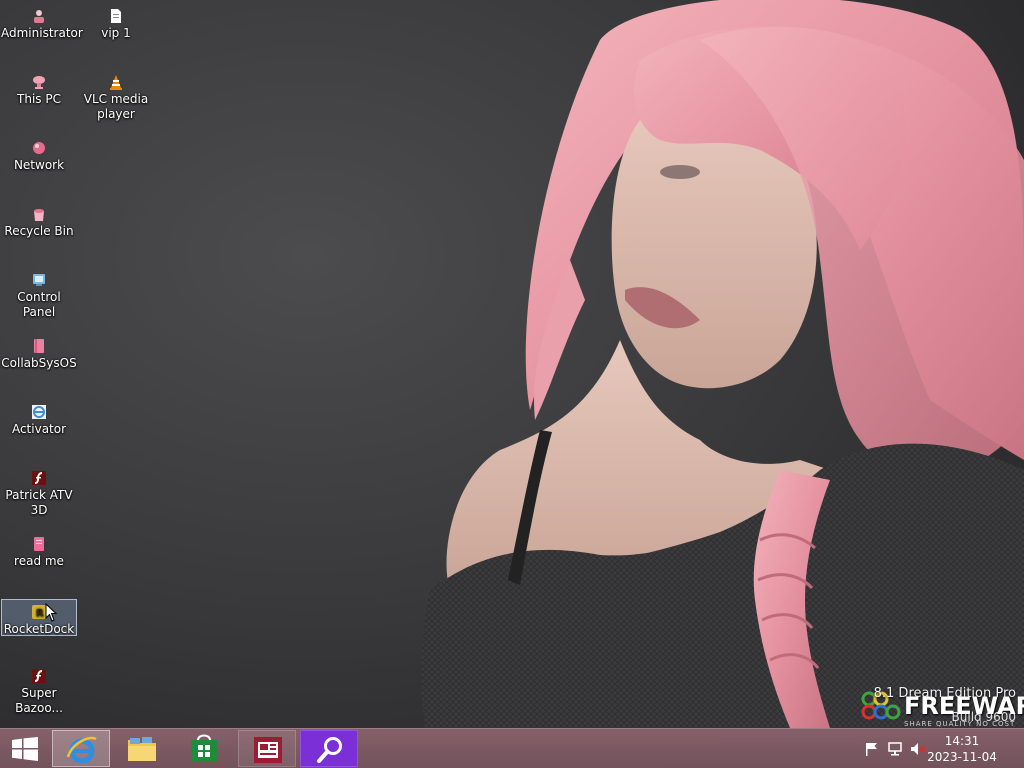 The height and width of the screenshot is (768, 1024). I want to click on pink-book-icon, so click(39, 346).